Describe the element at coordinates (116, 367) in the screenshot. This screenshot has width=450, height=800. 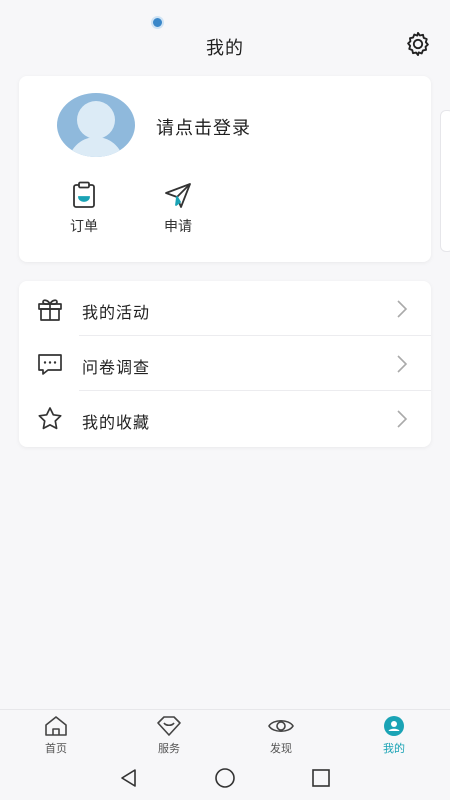
I see `menu-item-label: 问卷调查` at that location.